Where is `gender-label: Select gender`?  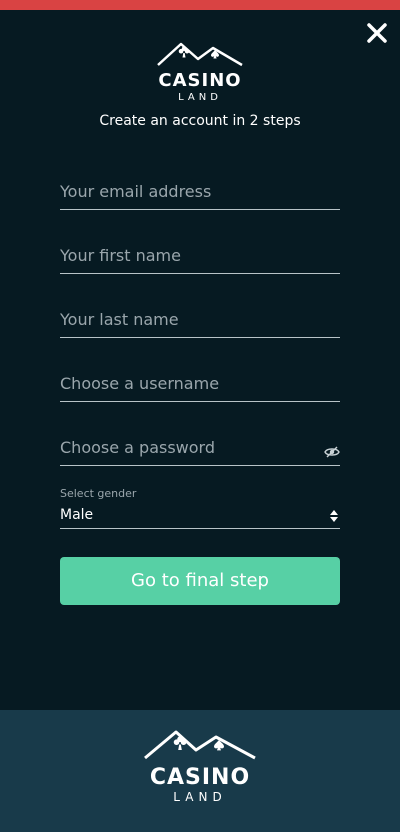 gender-label: Select gender is located at coordinates (98, 493).